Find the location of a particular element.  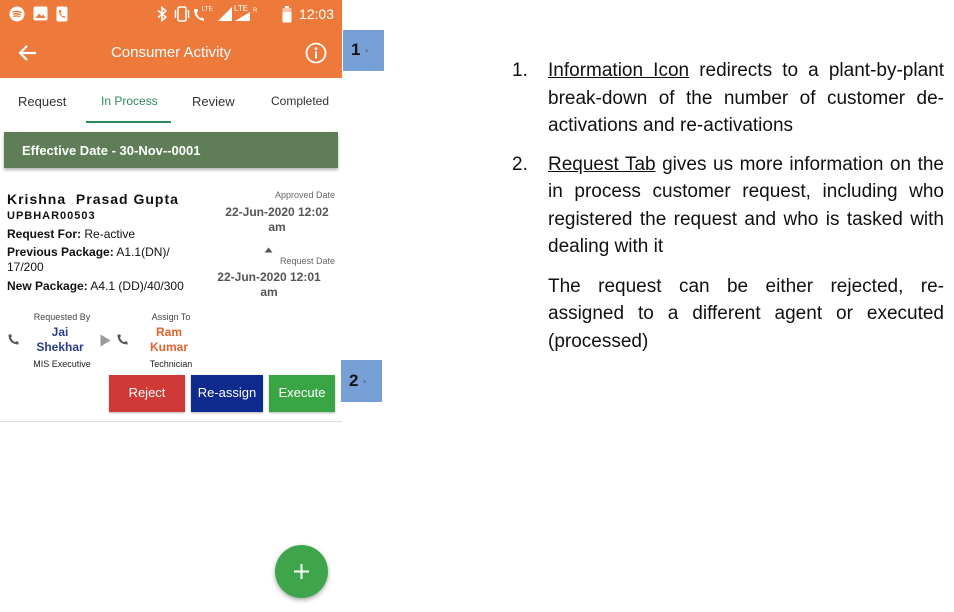

arrow-right-icon is located at coordinates (105, 343).